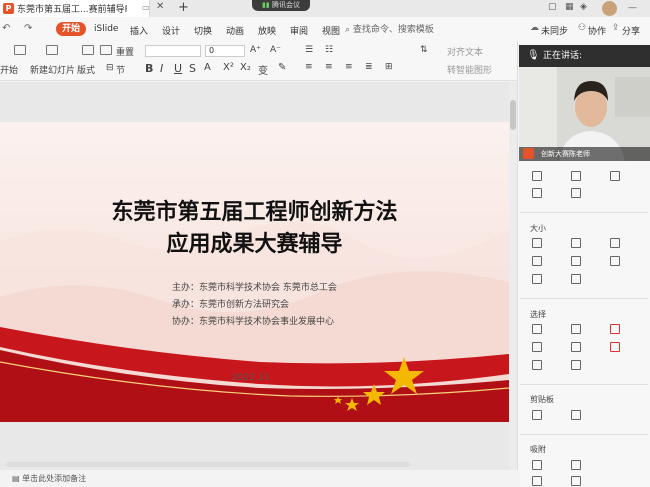 The width and height of the screenshot is (650, 487). Describe the element at coordinates (75, 8) in the screenshot. I see `document-tab: P 东莞市第五届工...赛前辅导PPT` at that location.